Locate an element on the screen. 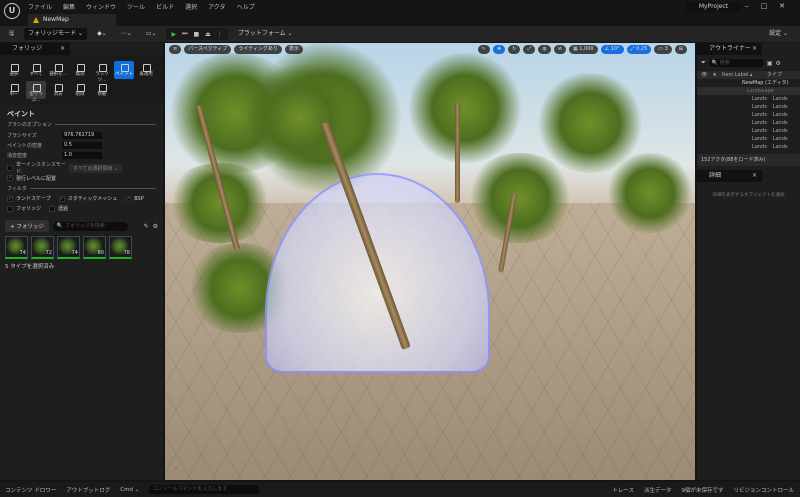 This screenshot has width=800, height=497. move-icon: ✥ is located at coordinates (499, 49).